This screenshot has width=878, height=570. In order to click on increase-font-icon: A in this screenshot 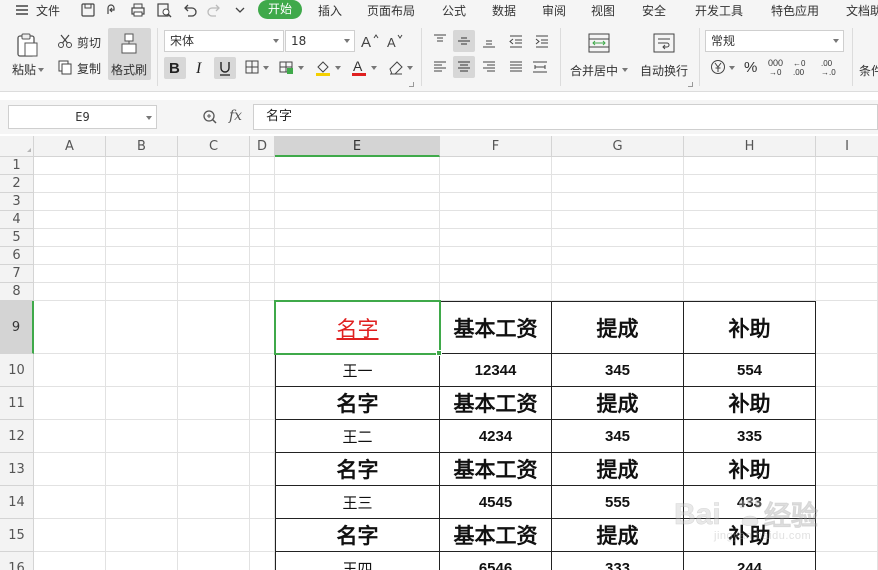, I will do `click(370, 41)`.